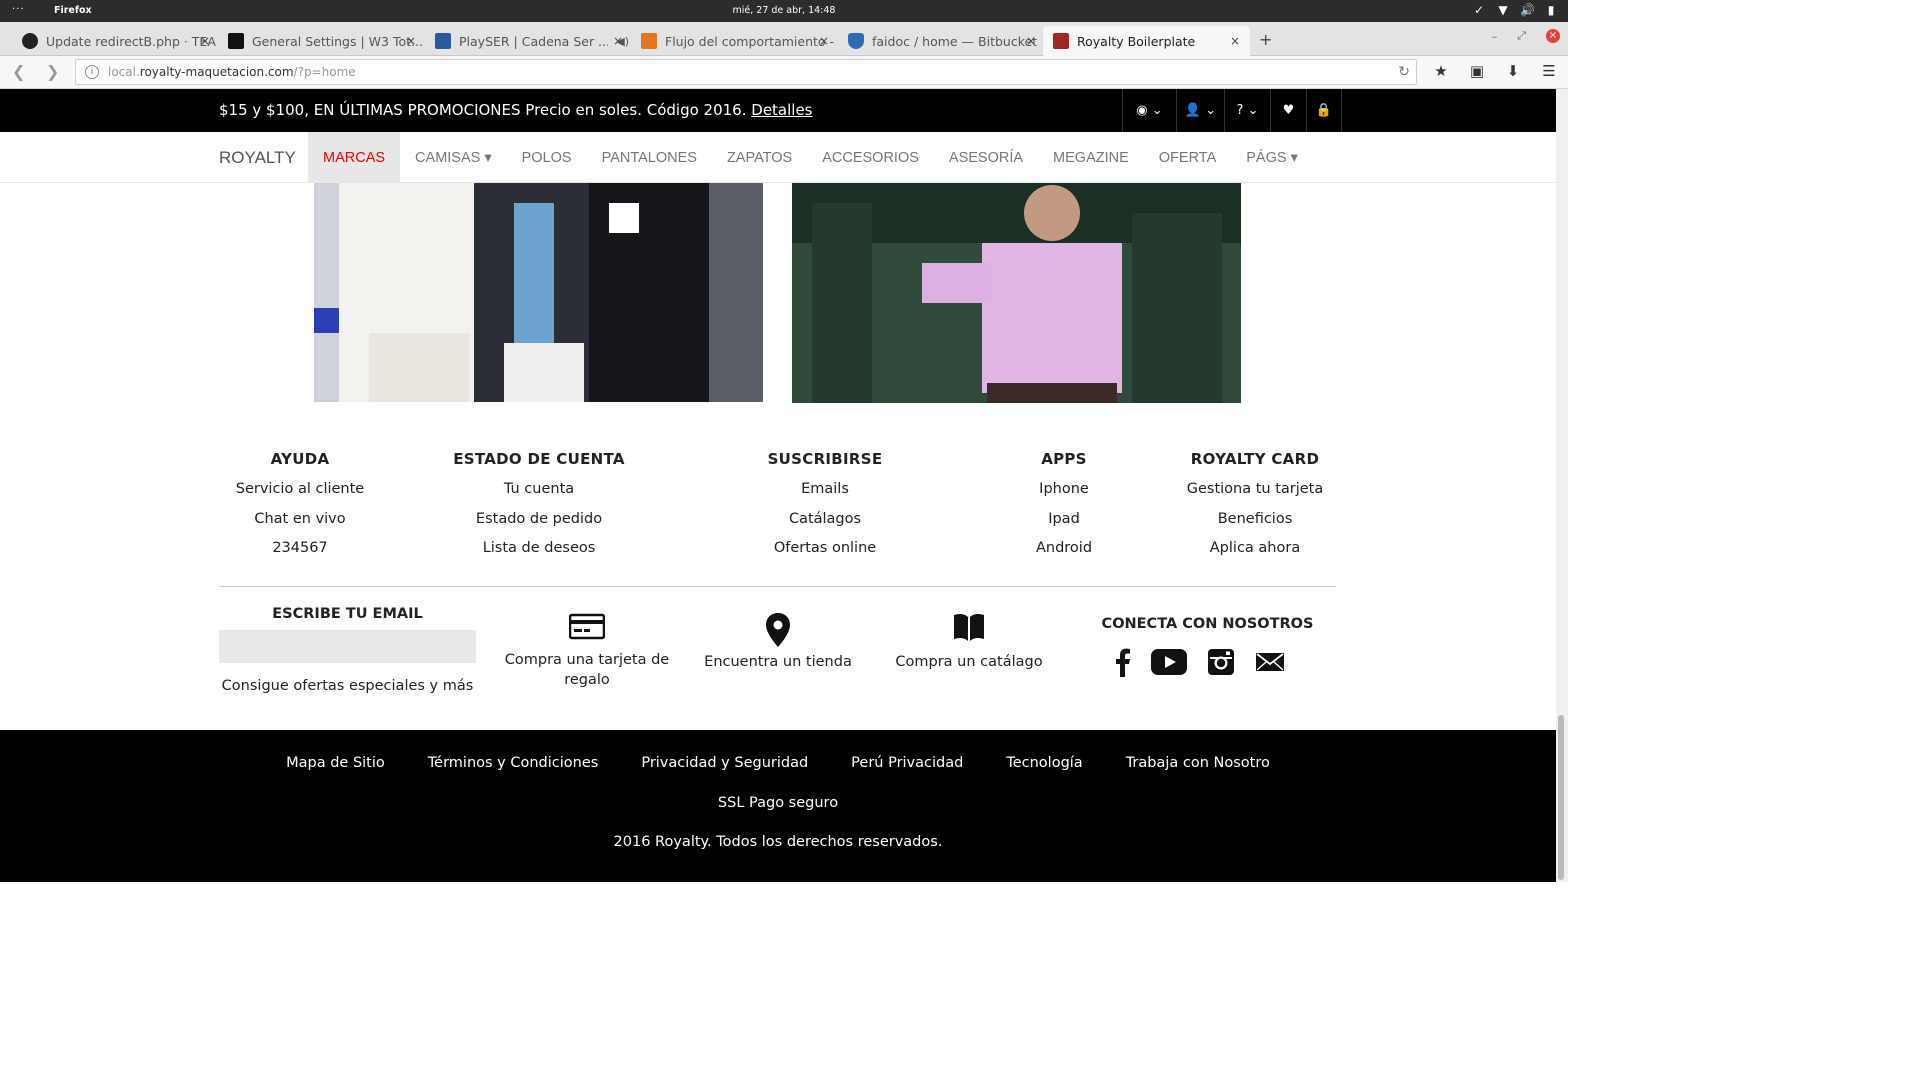 The image size is (1920, 1080). What do you see at coordinates (539, 526) in the screenshot?
I see `footer-link: Estado de pedido` at bounding box center [539, 526].